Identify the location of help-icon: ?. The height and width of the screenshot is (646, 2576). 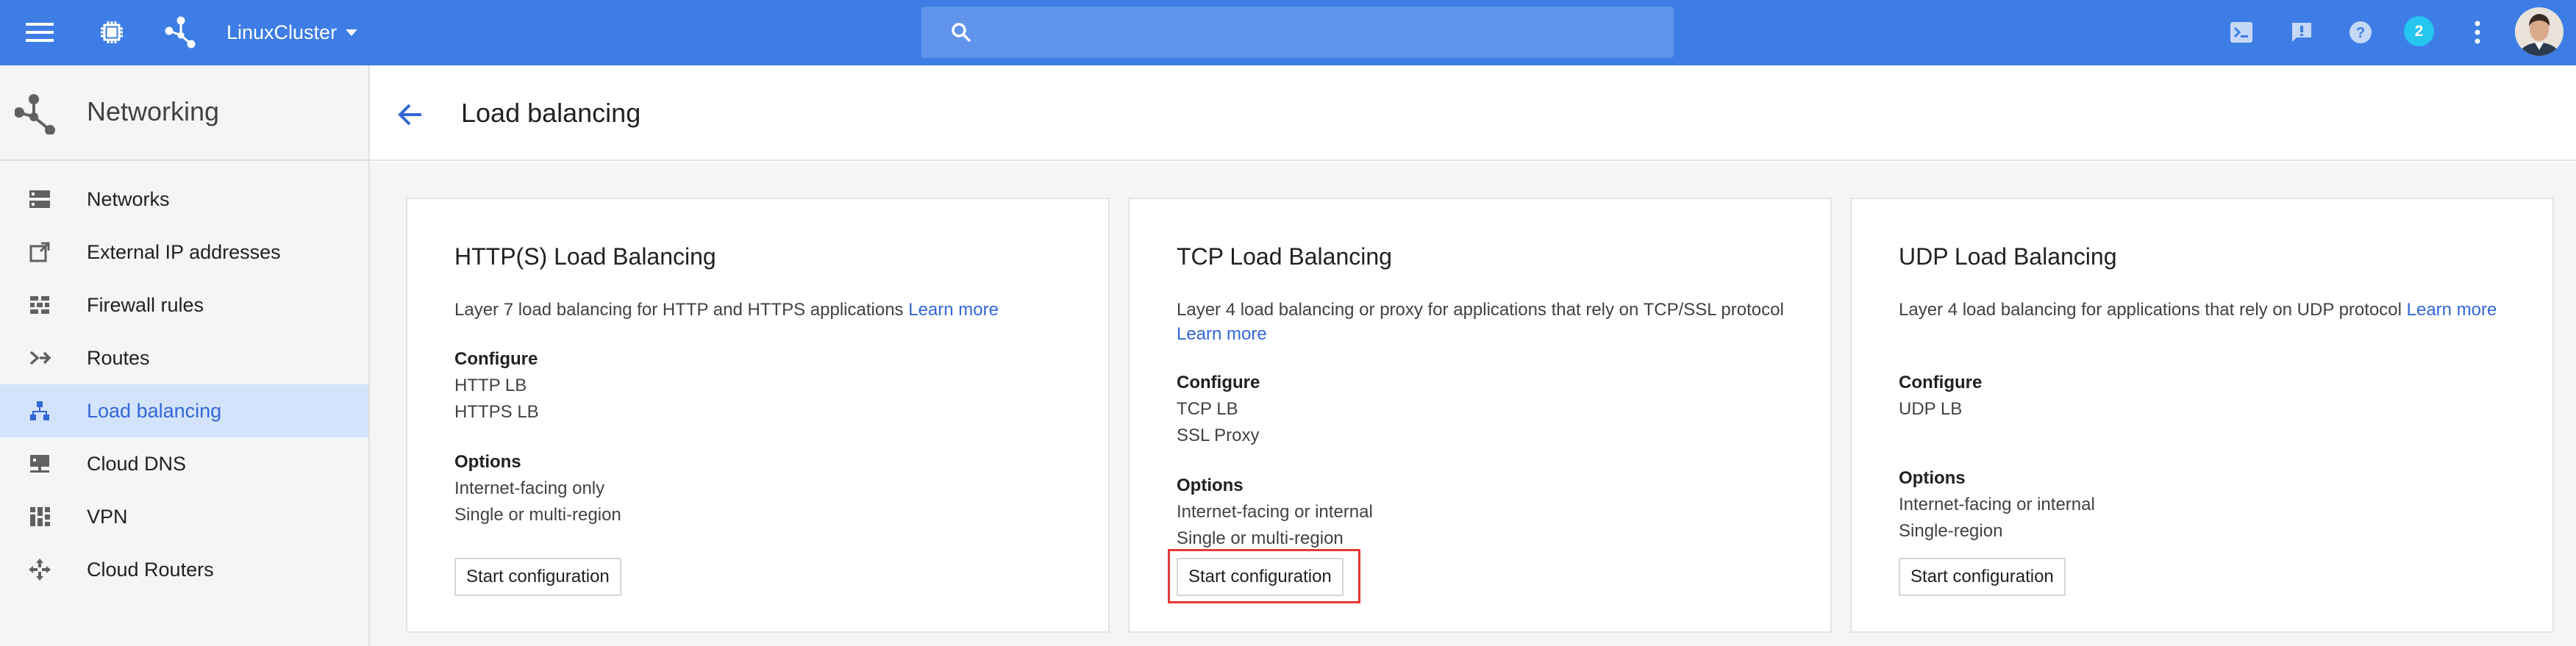
(2360, 32).